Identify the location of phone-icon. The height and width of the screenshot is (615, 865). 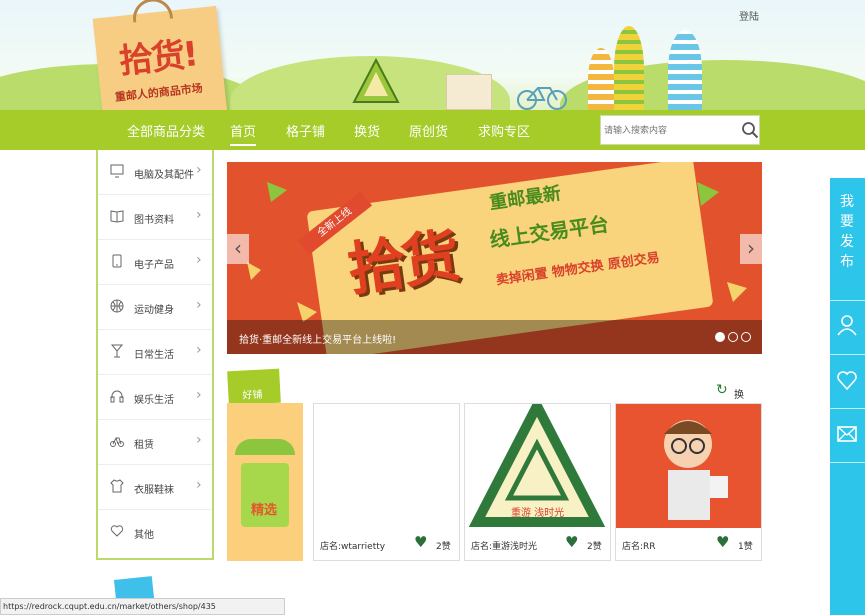
(117, 261).